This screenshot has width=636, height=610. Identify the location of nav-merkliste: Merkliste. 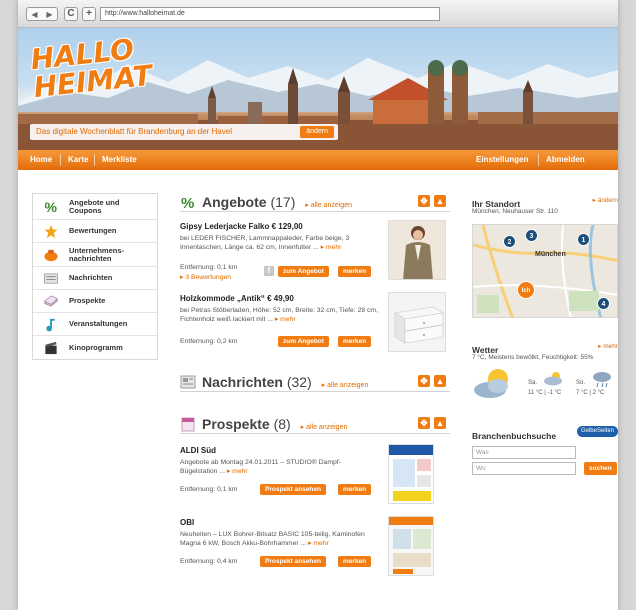
(119, 160).